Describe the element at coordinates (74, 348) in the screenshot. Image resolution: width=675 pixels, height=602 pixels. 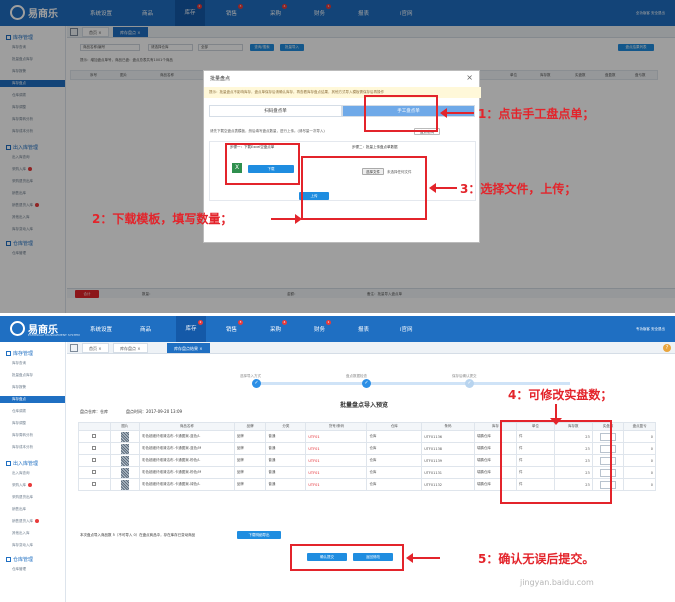
I see `grid-icon` at that location.